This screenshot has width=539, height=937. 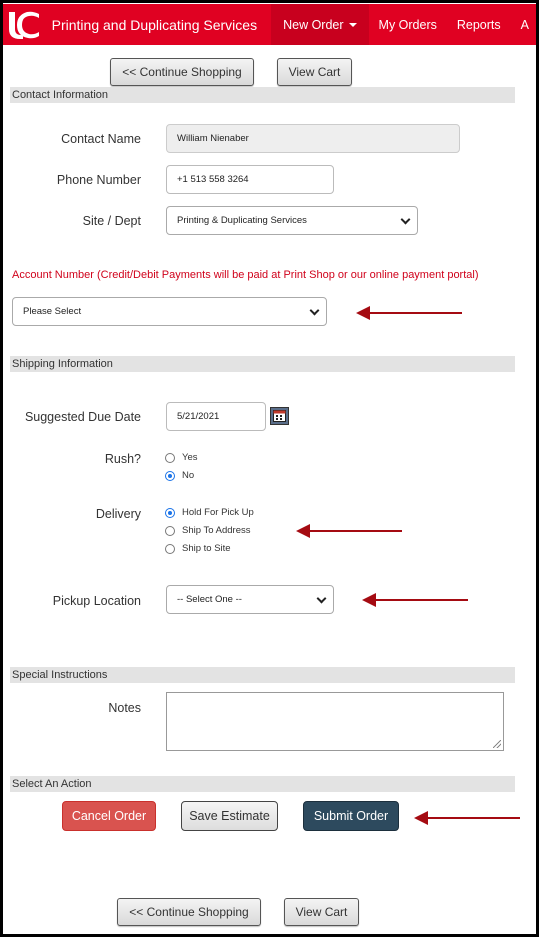 What do you see at coordinates (124, 708) in the screenshot?
I see `notes-label: Notes` at bounding box center [124, 708].